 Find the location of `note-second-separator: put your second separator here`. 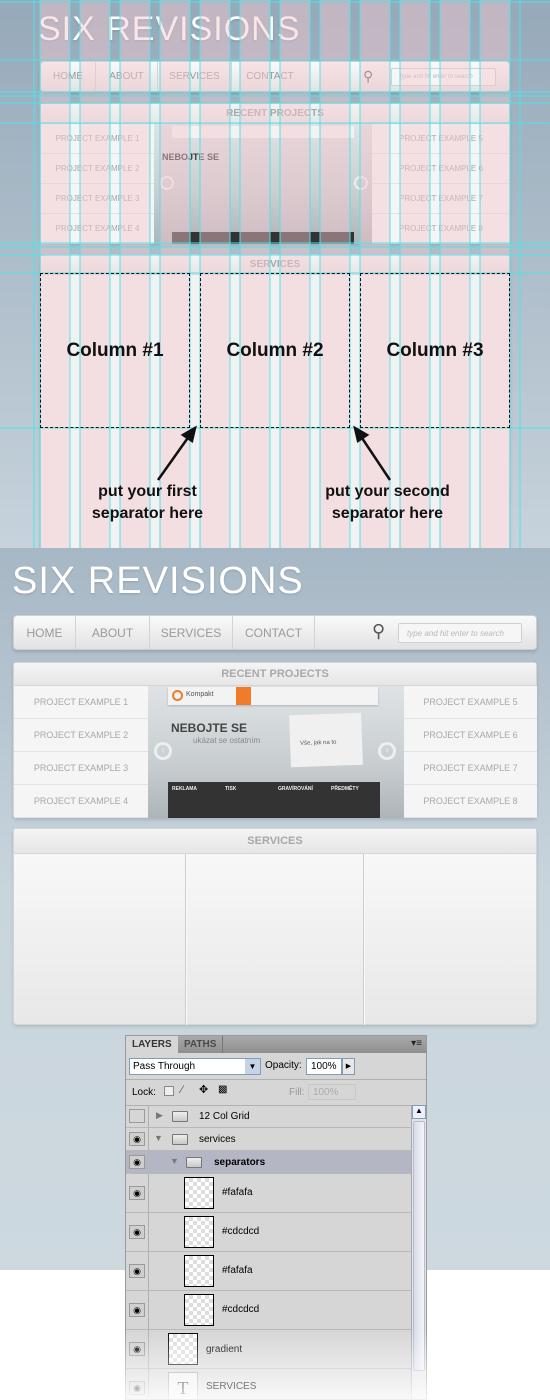

note-second-separator: put your second separator here is located at coordinates (387, 502).